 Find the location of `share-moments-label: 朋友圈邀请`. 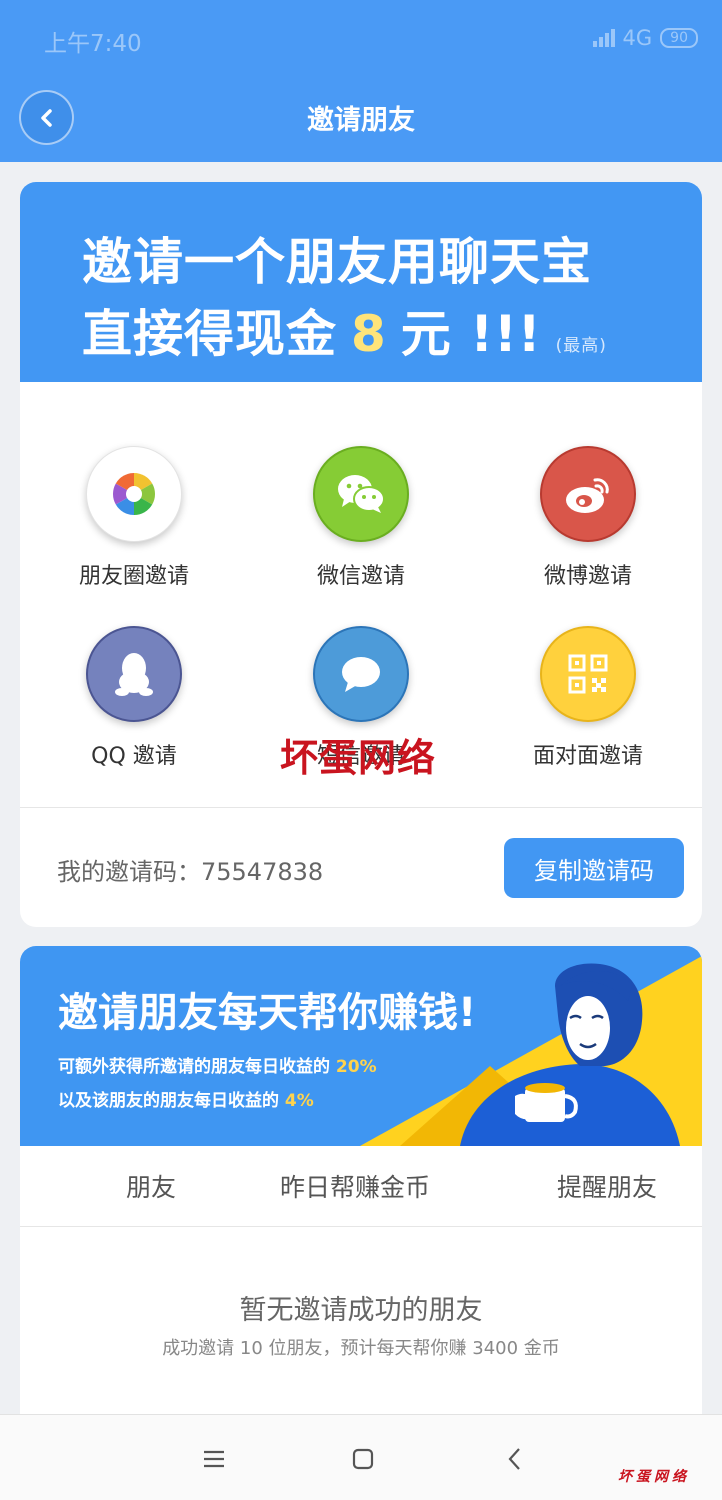

share-moments-label: 朋友圈邀请 is located at coordinates (133, 576).